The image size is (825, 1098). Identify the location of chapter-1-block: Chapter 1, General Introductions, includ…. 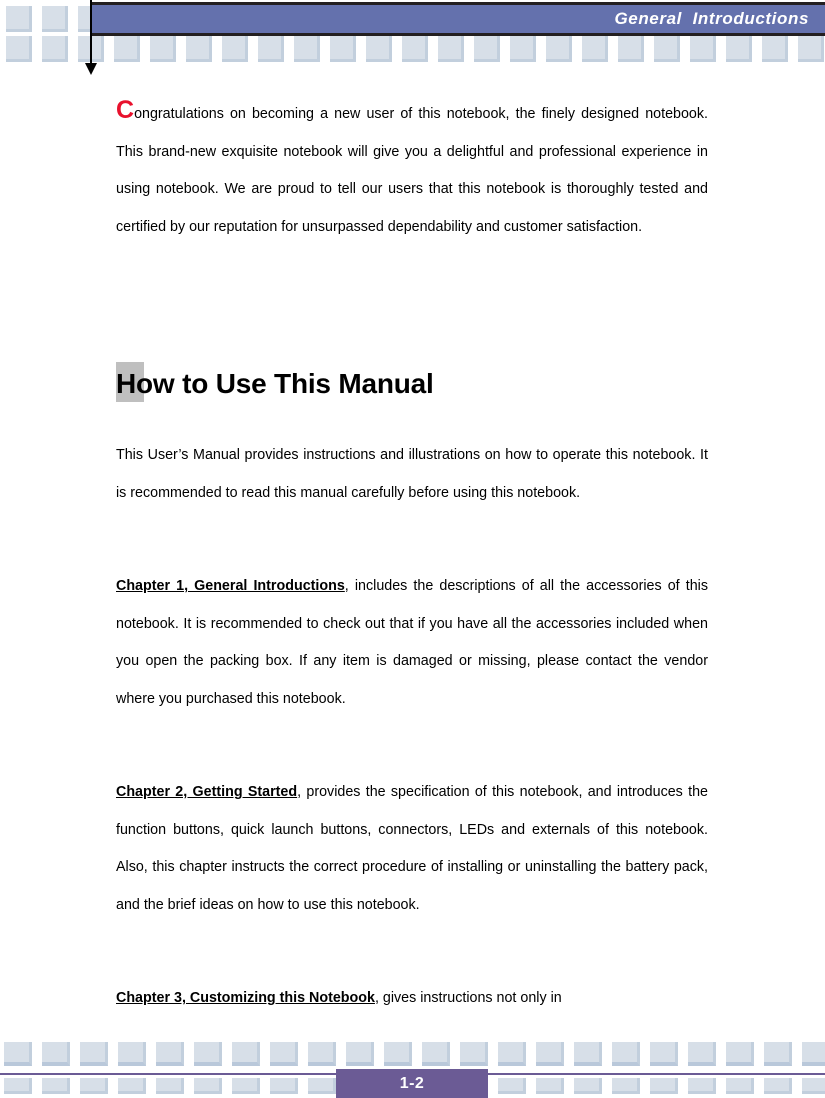
(412, 643).